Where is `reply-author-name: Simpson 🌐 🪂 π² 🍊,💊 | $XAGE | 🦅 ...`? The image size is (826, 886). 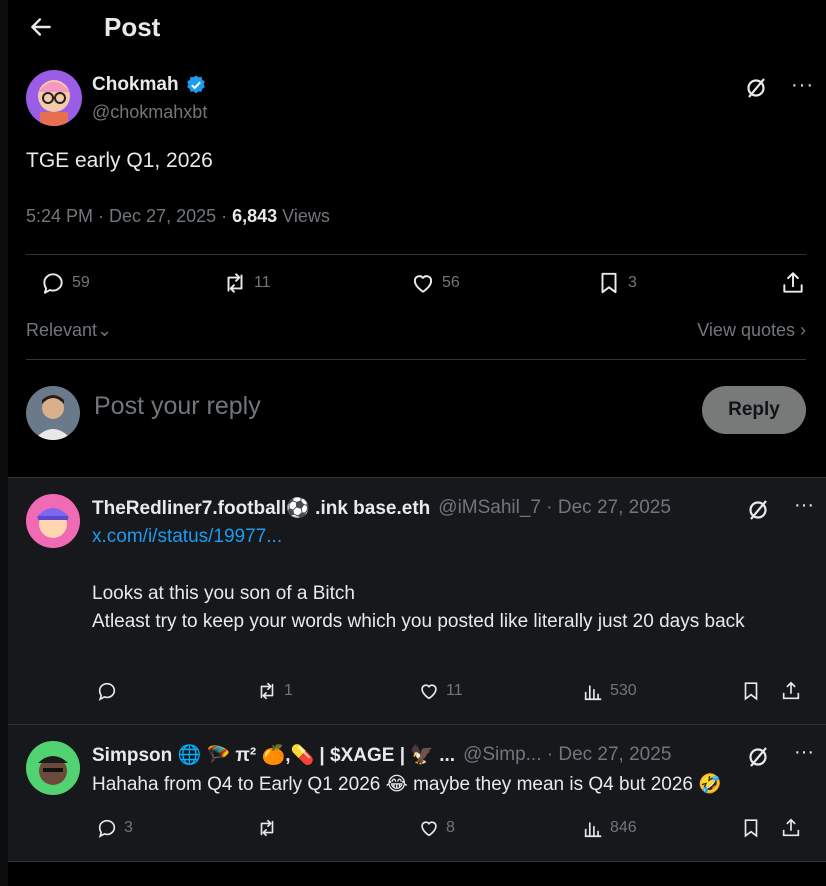 reply-author-name: Simpson 🌐 🪂 π² 🍊,💊 | $XAGE | 🦅 ... is located at coordinates (273, 755).